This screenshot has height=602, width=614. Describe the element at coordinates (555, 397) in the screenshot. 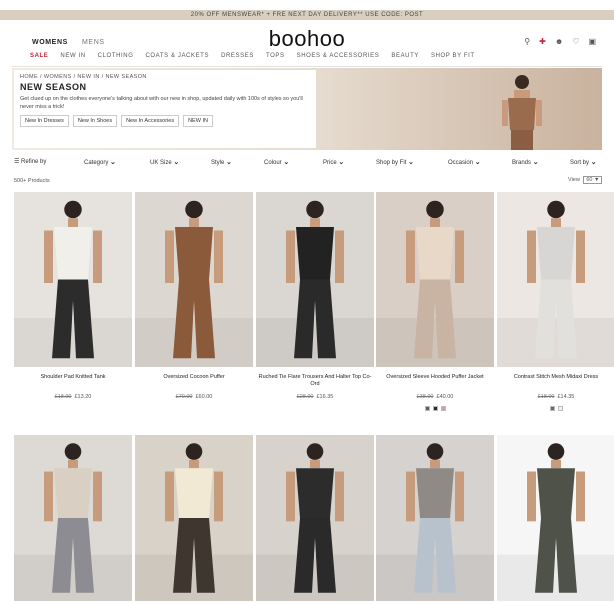

I see `product-price: £18.00 £14.35` at that location.